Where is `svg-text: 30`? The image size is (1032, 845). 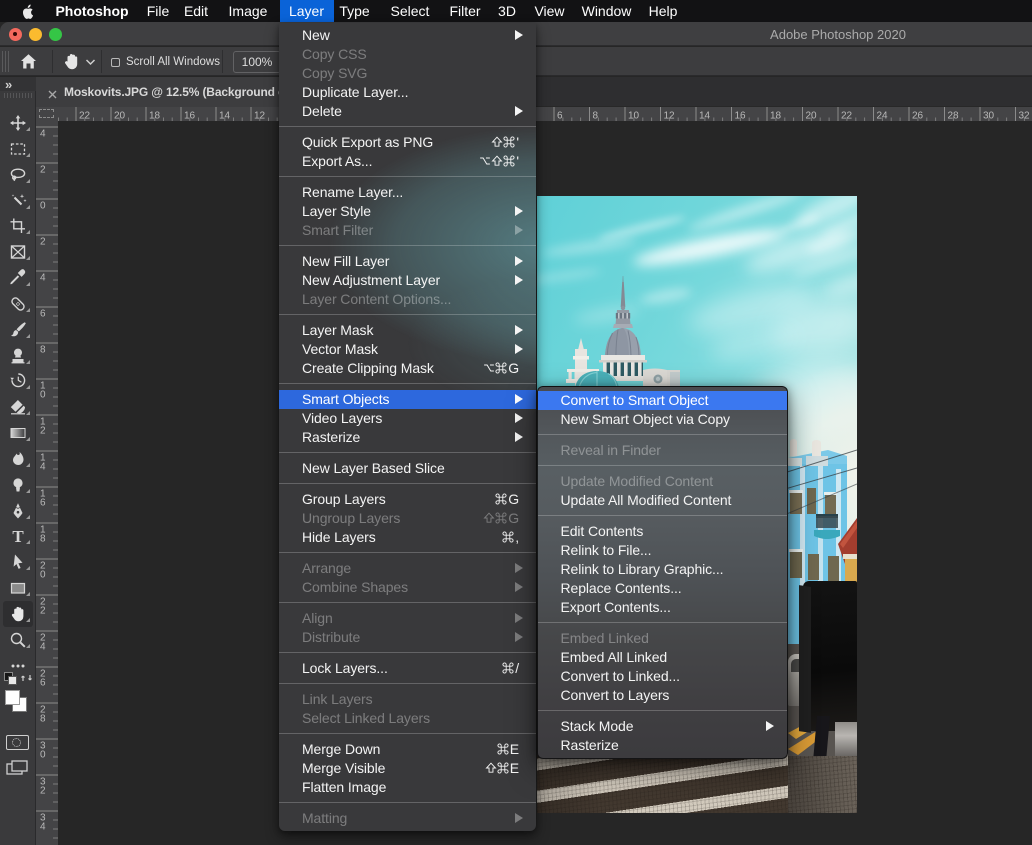 svg-text: 30 is located at coordinates (989, 116).